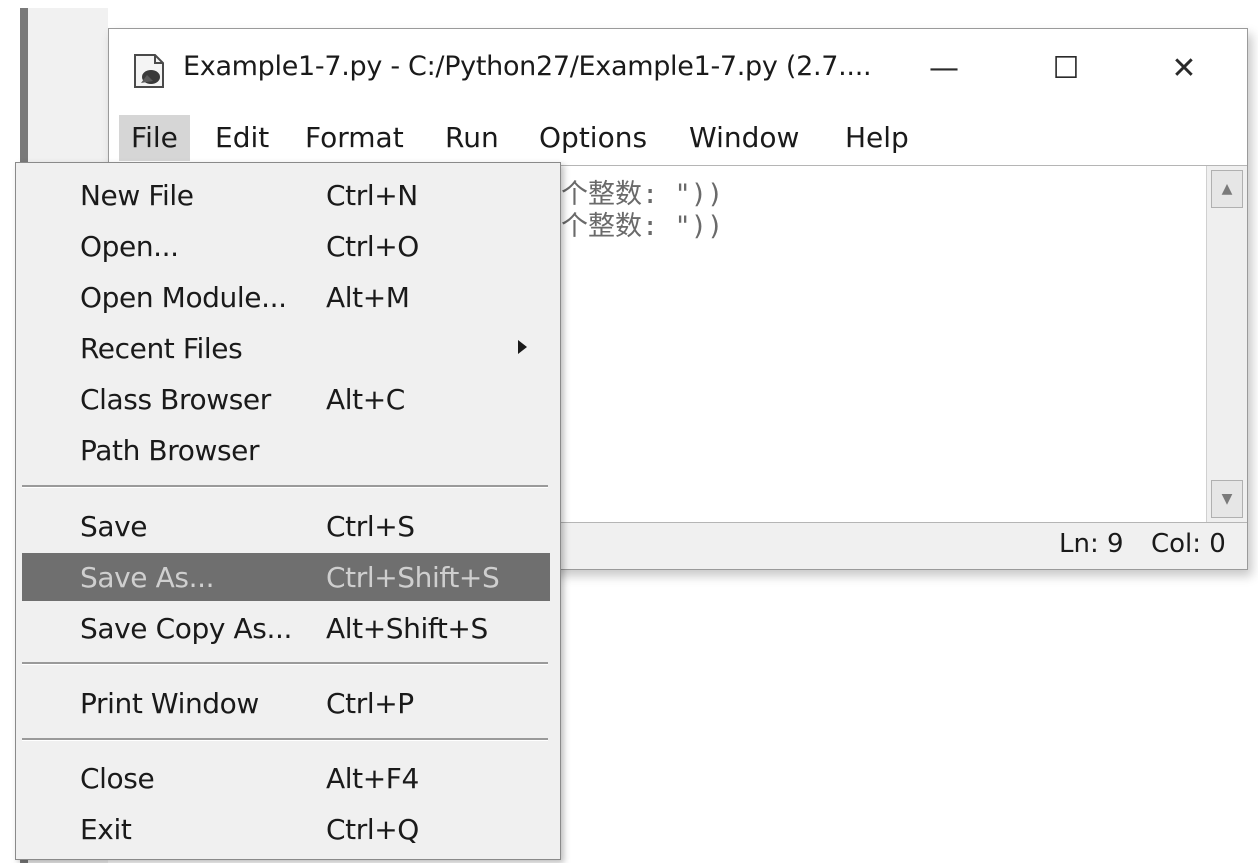  I want to click on menu-item-label: Print Window, so click(169, 703).